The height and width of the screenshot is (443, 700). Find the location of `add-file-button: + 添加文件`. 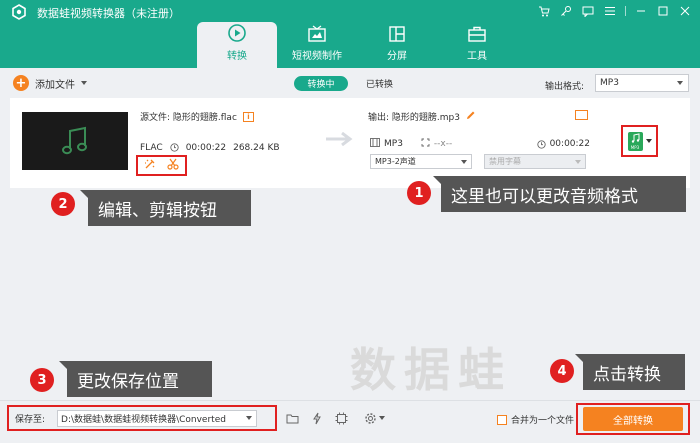

add-file-button: + 添加文件 is located at coordinates (50, 83).